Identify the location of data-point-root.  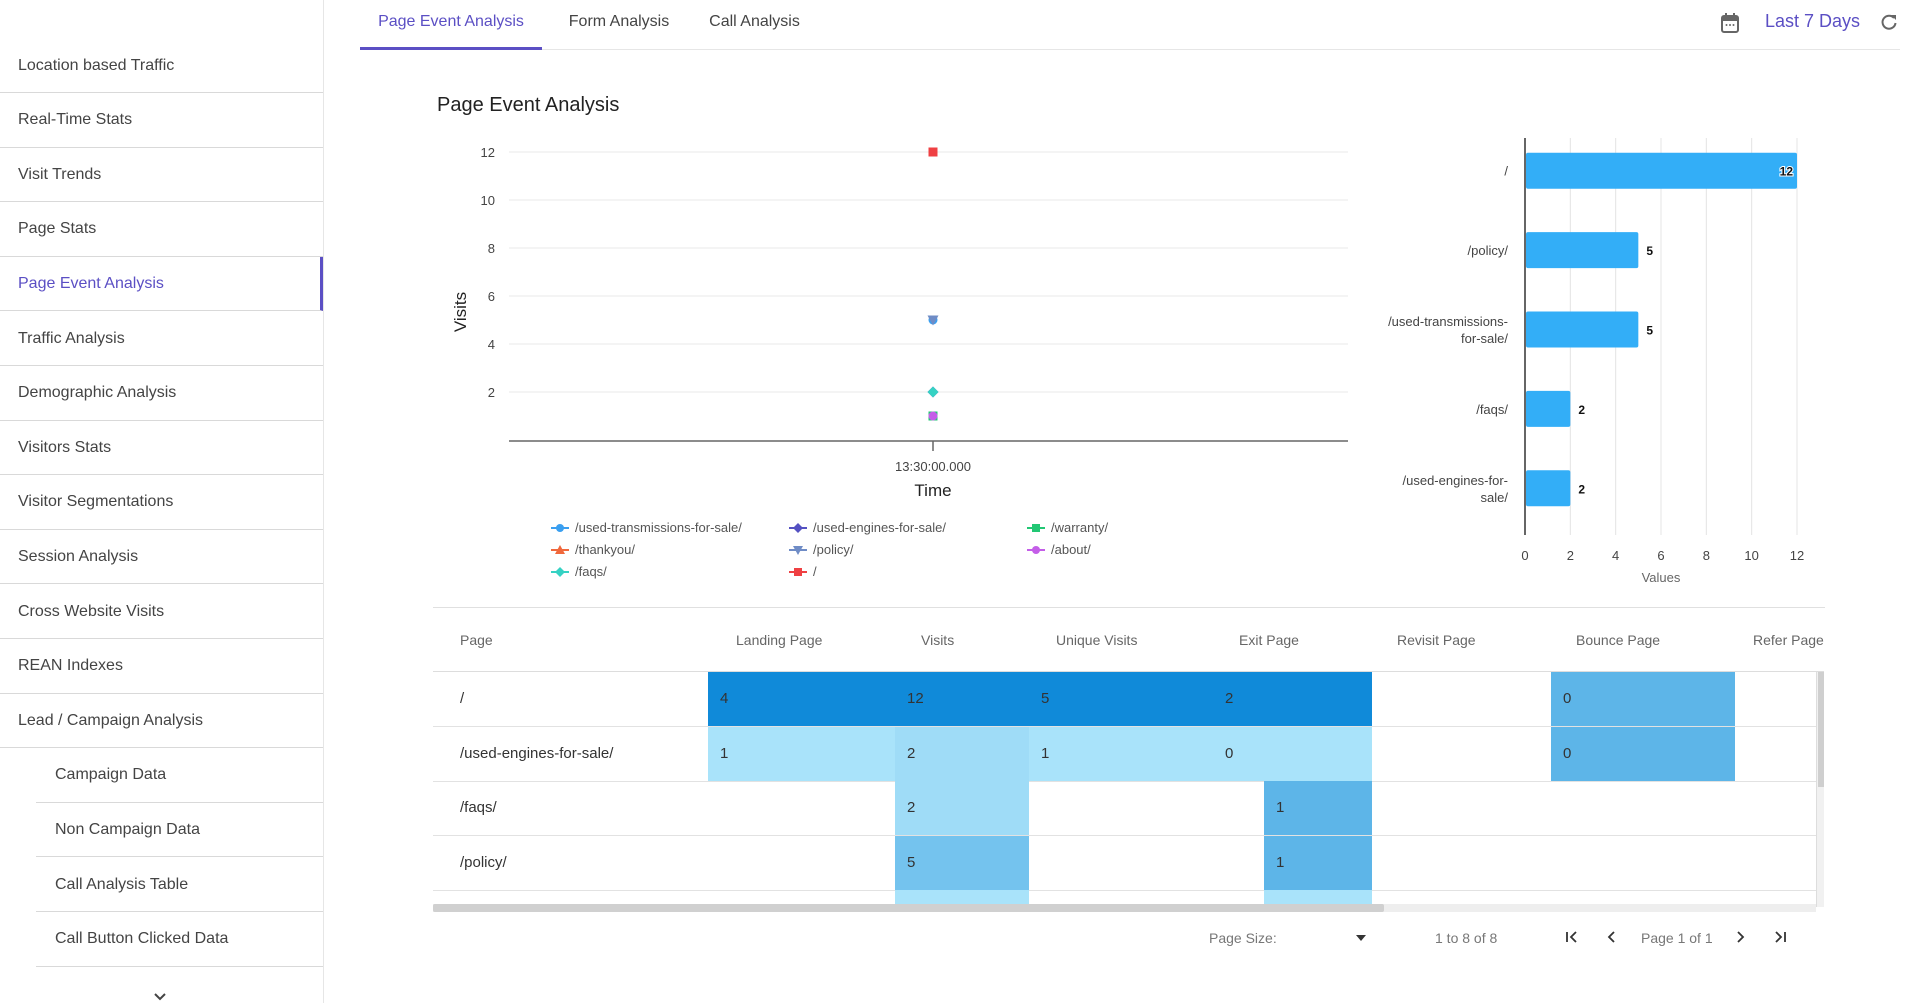
(933, 152).